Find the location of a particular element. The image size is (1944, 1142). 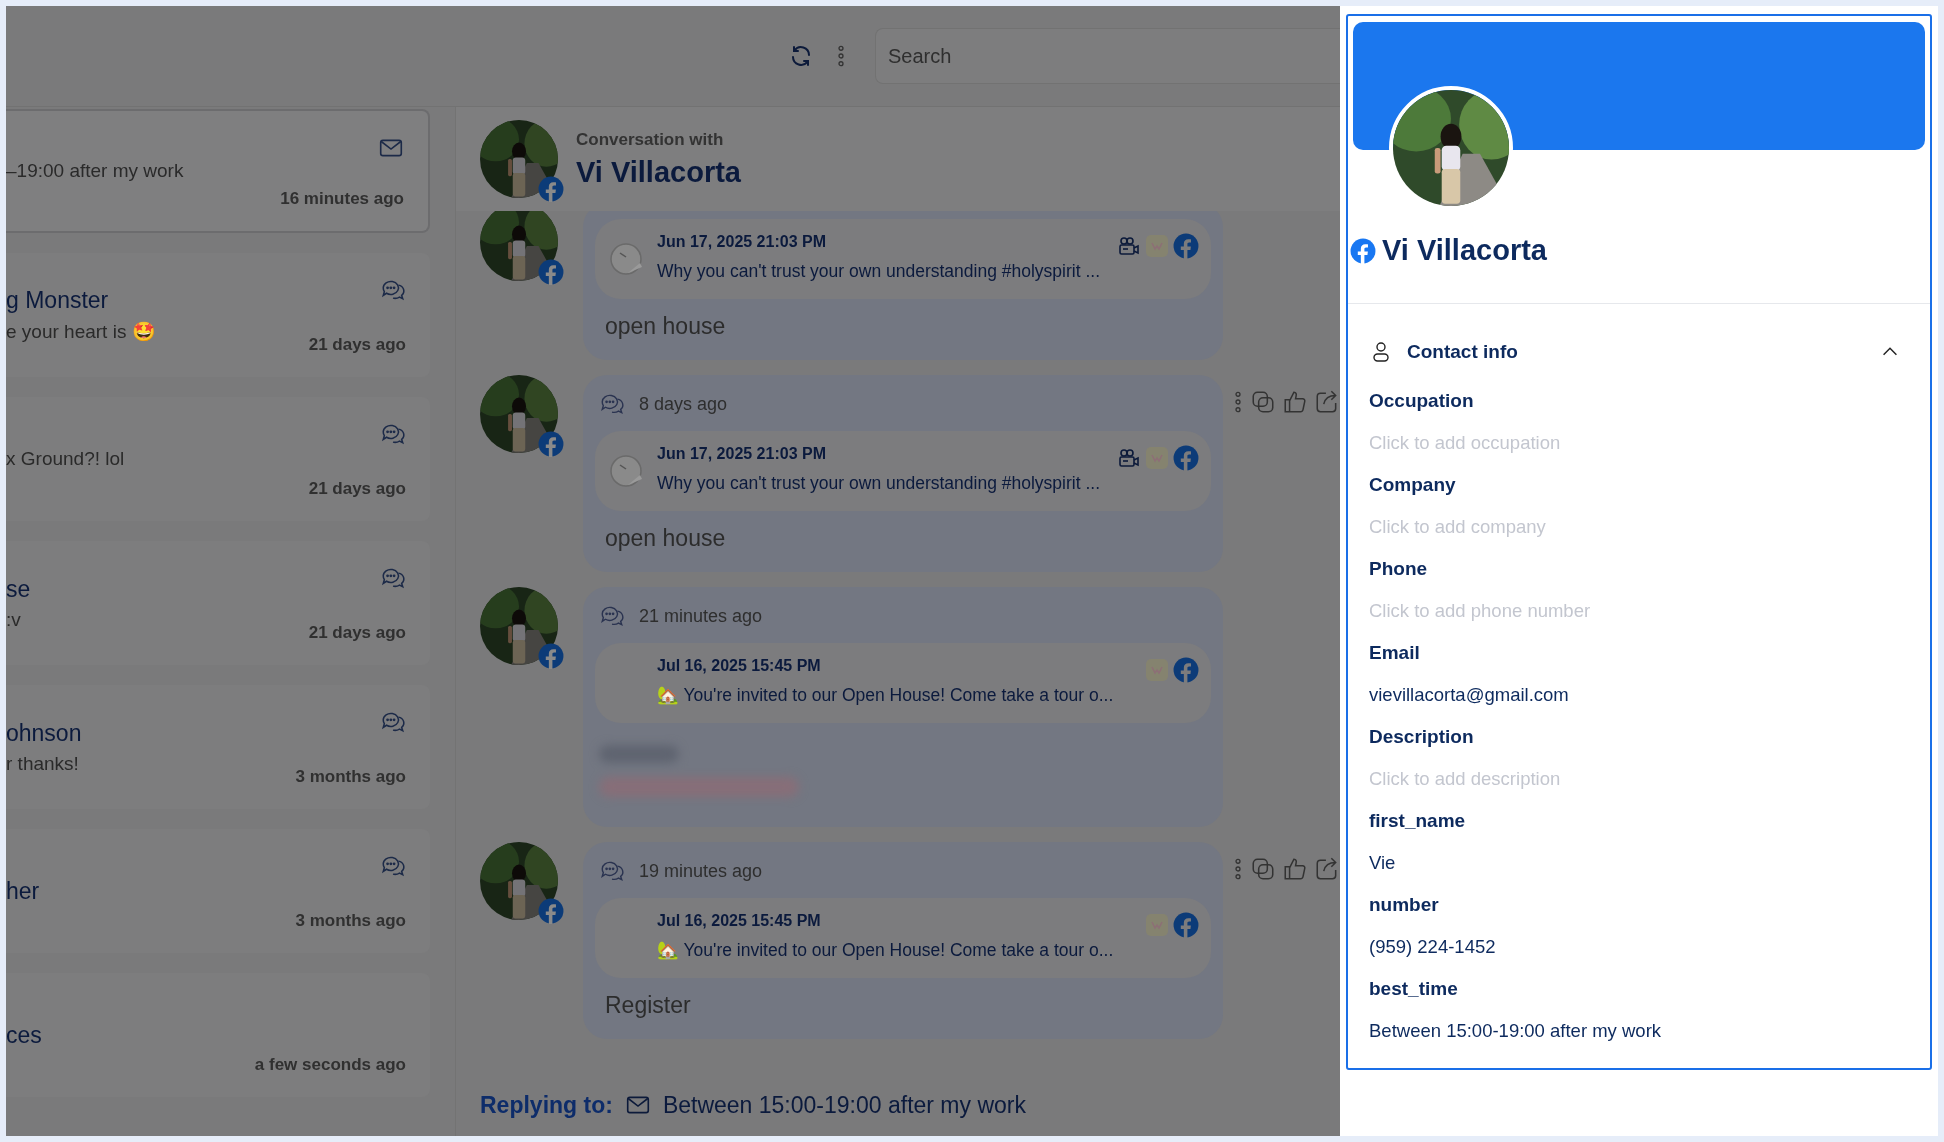

message-preview: r thanks! is located at coordinates (43, 763).